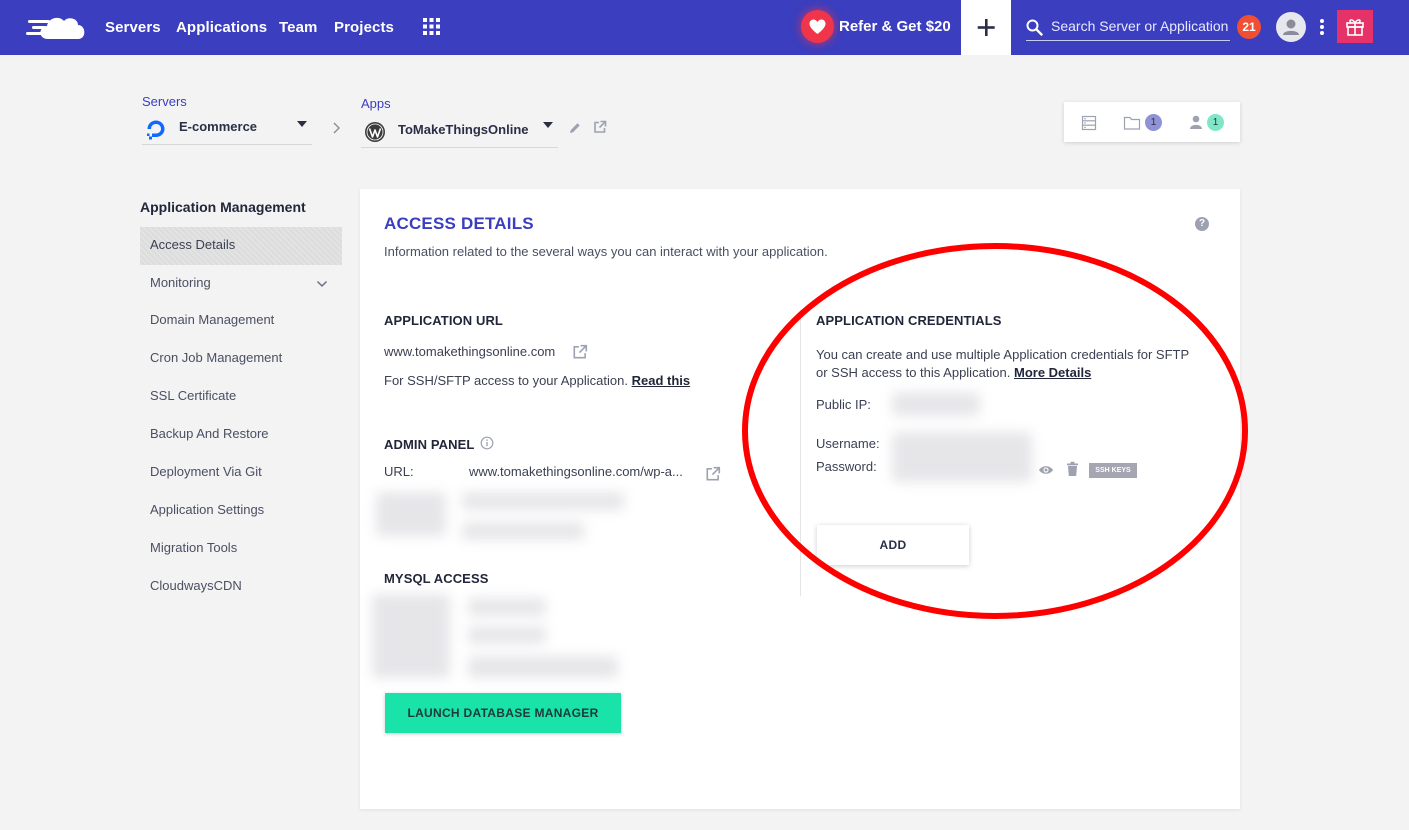 The height and width of the screenshot is (830, 1409). What do you see at coordinates (469, 351) in the screenshot?
I see `application-url: www.tomakethingsonline.com` at bounding box center [469, 351].